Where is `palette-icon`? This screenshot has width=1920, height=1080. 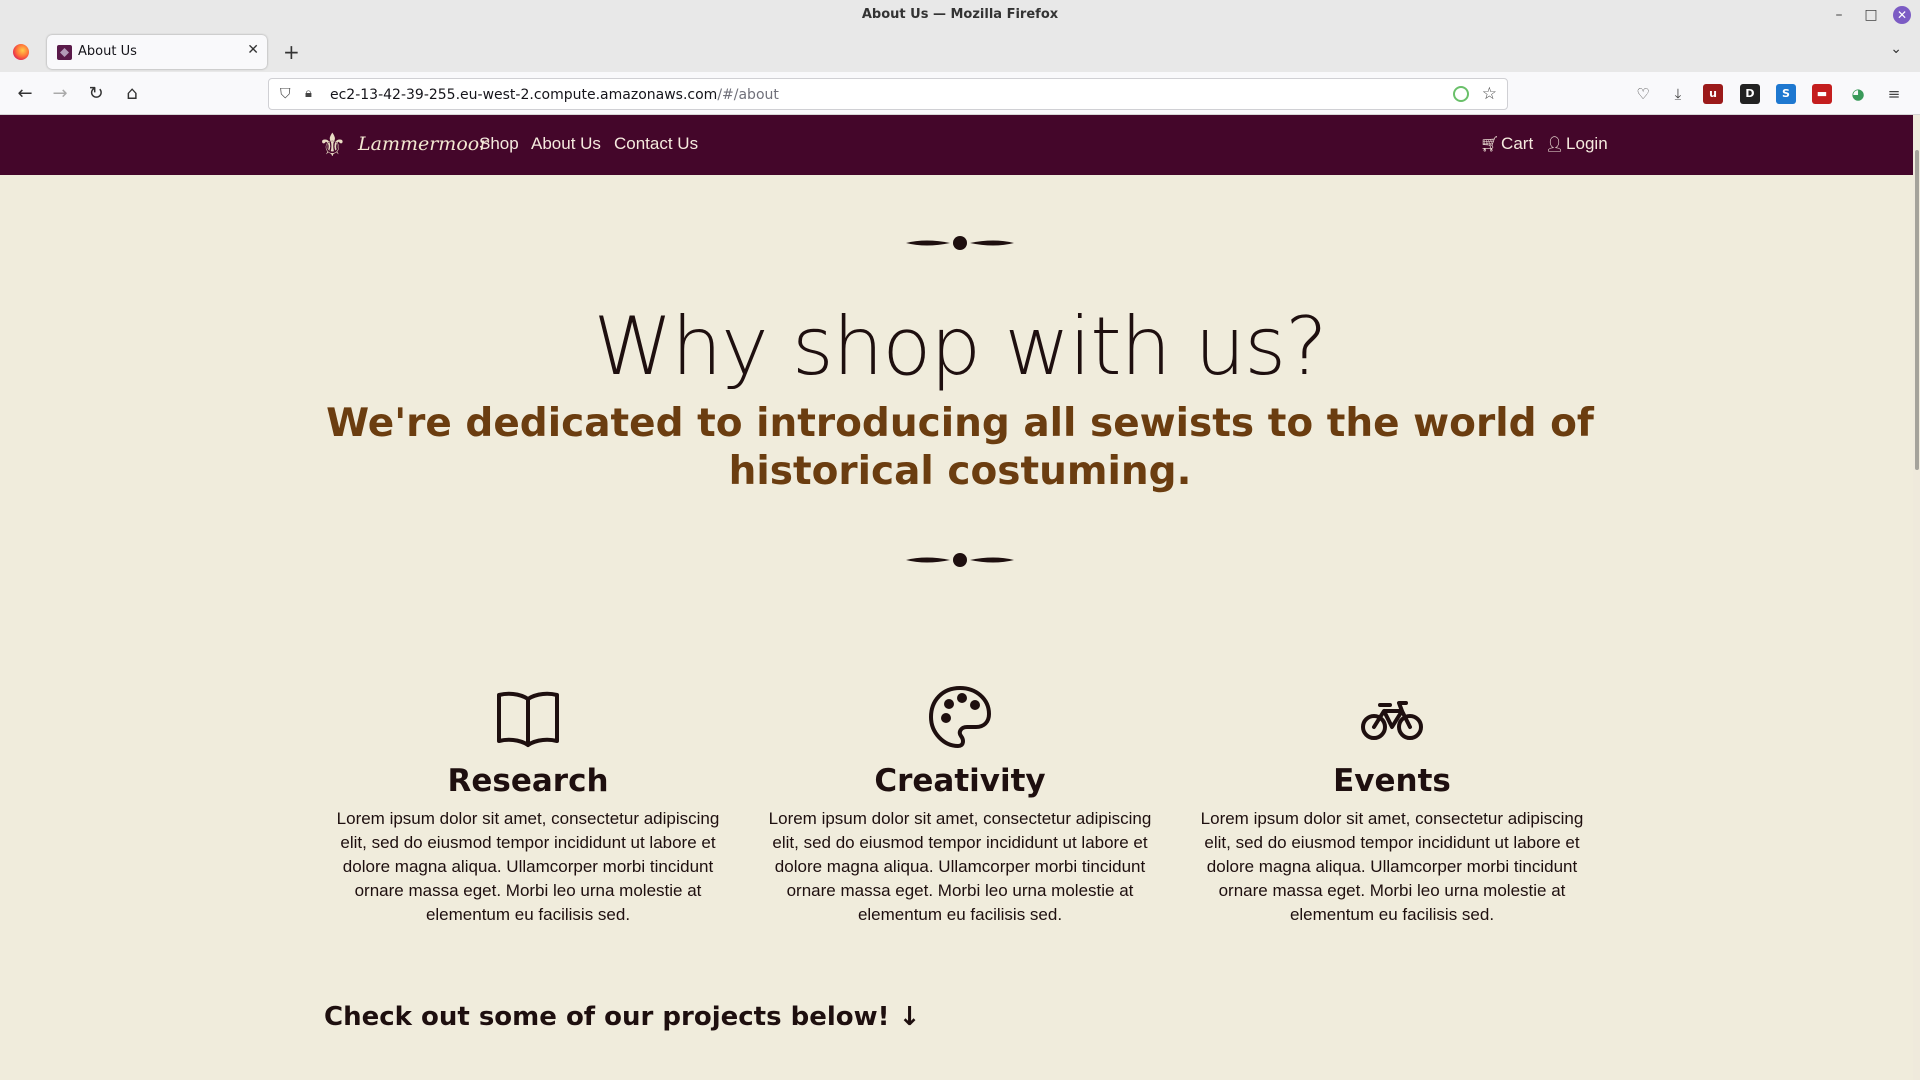 palette-icon is located at coordinates (960, 717).